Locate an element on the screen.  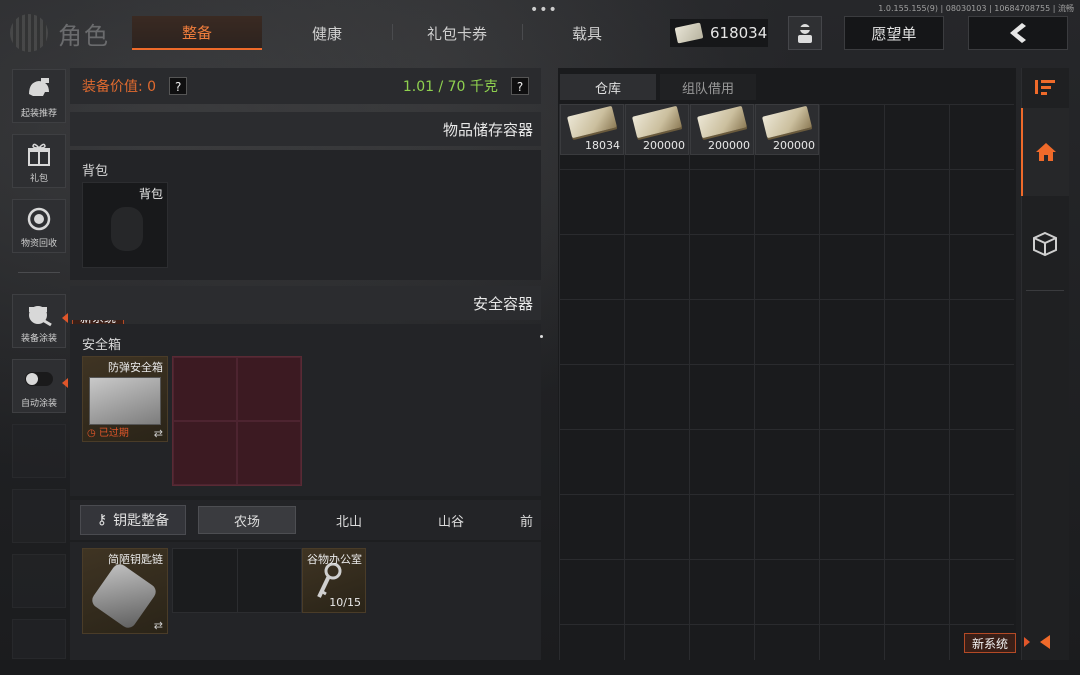
tab-prep: 整备 is located at coordinates (197, 33).